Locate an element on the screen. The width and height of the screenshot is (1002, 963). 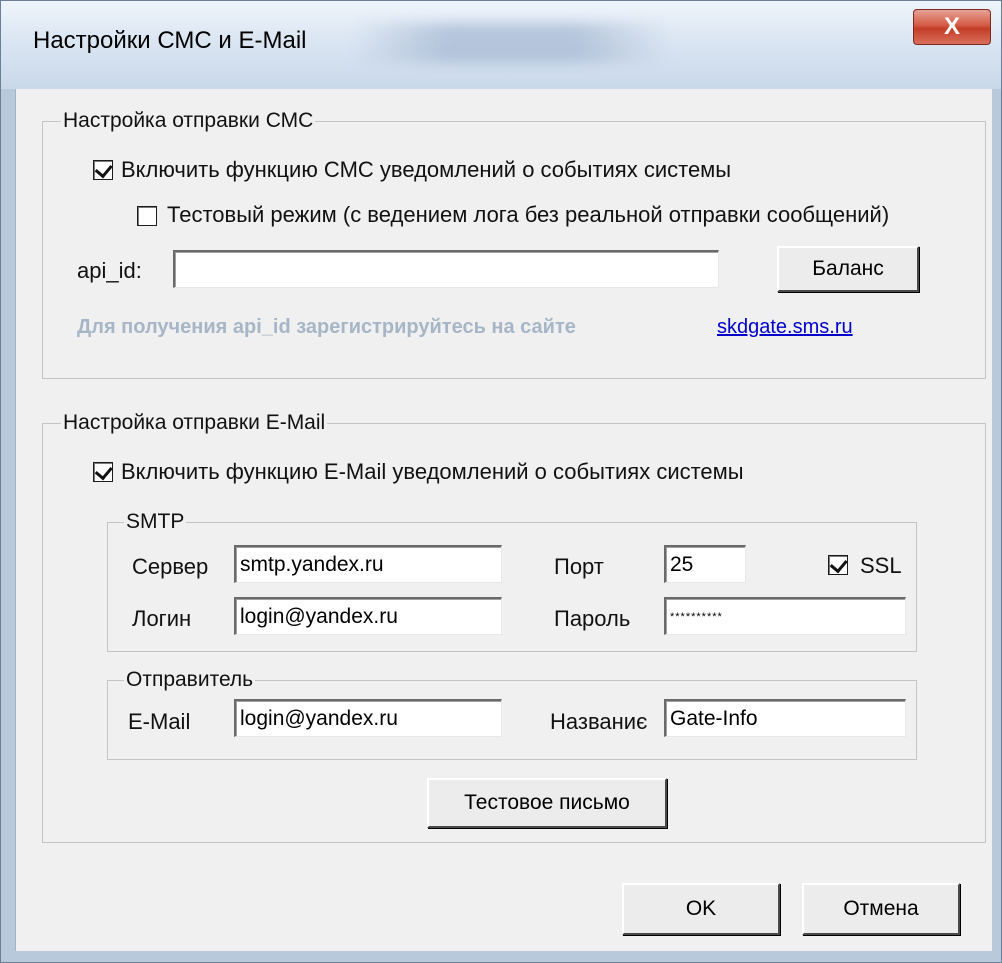
registration-link: skdgate.sms.ru is located at coordinates (785, 327).